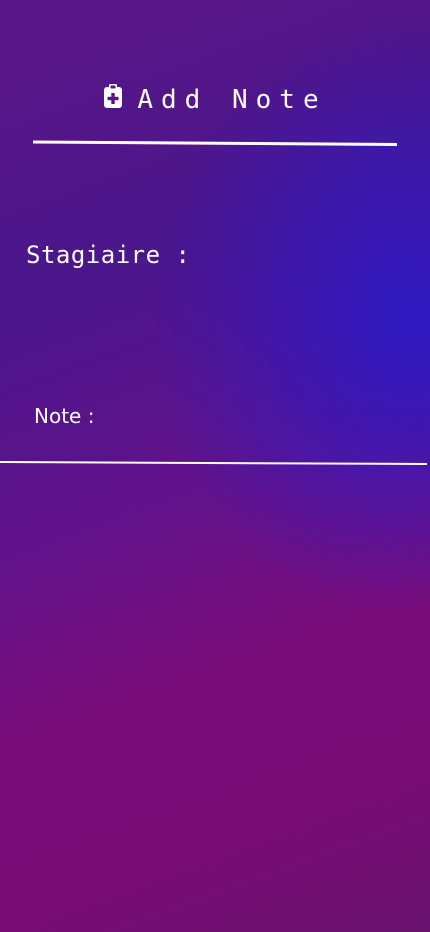 This screenshot has width=430, height=932. I want to click on note-input-underline, so click(214, 463).